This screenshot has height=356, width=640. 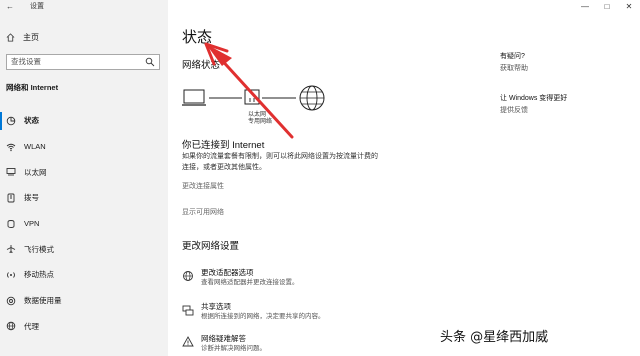 I want to click on ethernet-name: 以太网, so click(x=257, y=115).